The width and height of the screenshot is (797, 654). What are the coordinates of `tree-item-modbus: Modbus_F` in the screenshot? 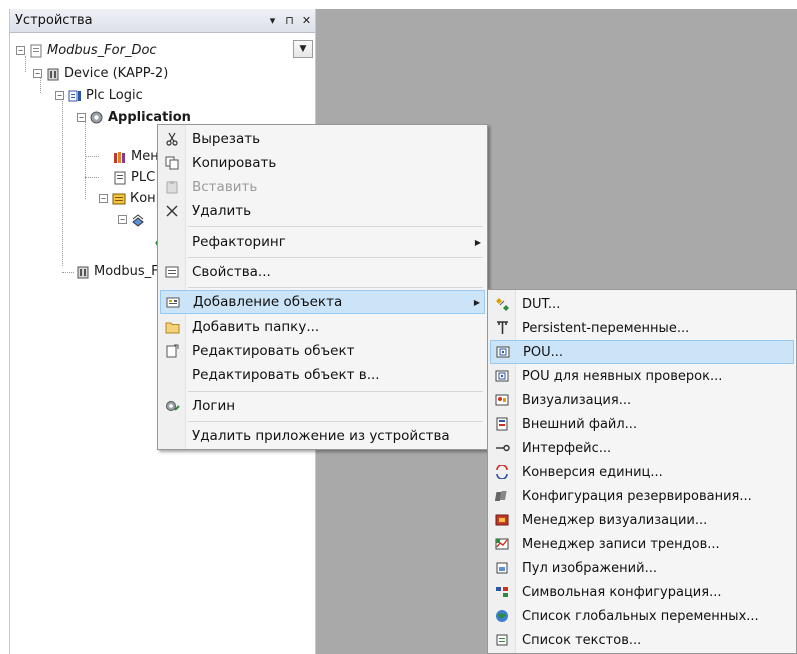 It's located at (117, 271).